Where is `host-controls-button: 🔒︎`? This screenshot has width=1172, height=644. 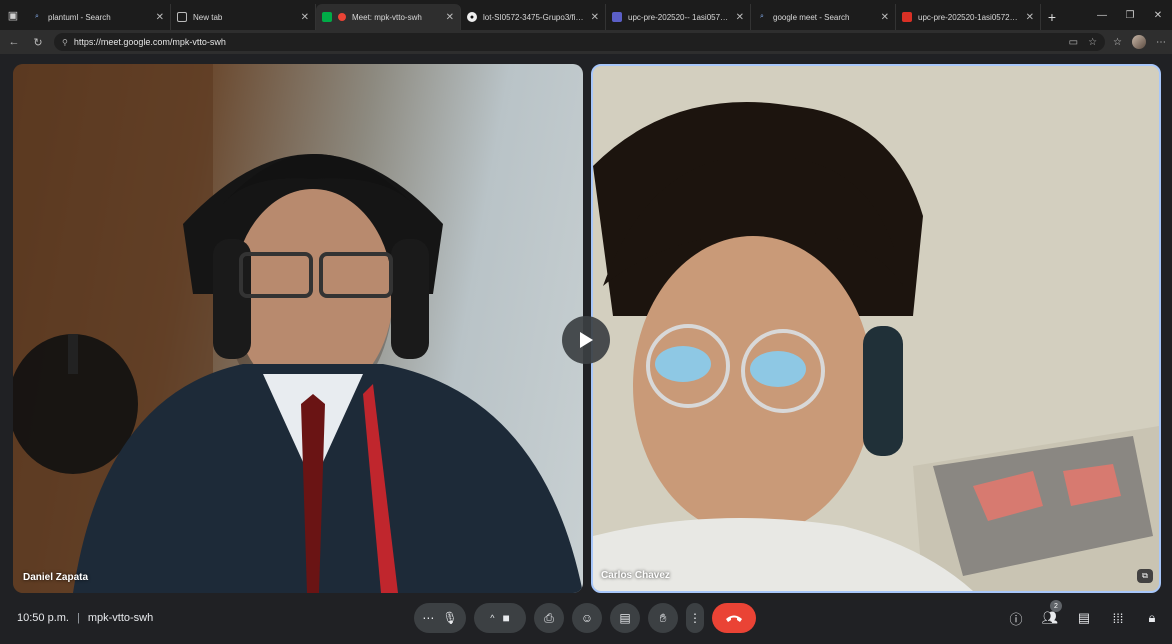
host-controls-button: 🔒︎ is located at coordinates (1152, 618).